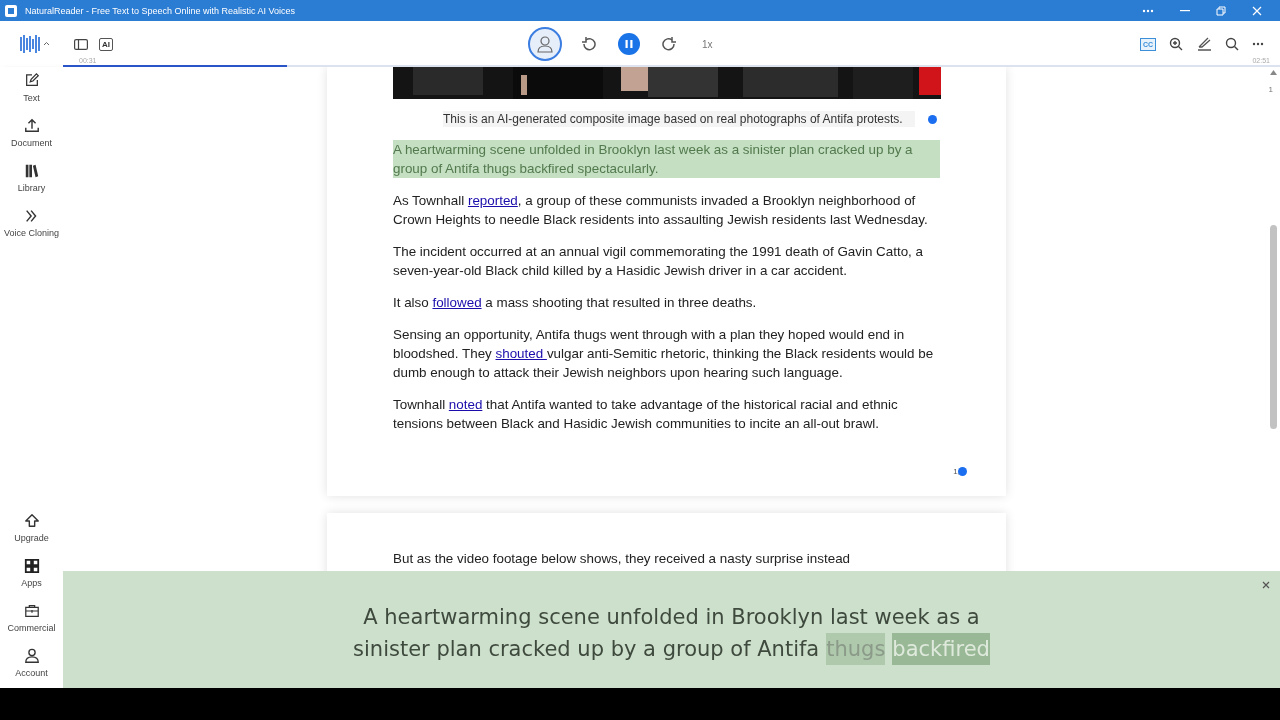 This screenshot has width=1280, height=720. Describe the element at coordinates (465, 404) in the screenshot. I see `link: noted` at that location.